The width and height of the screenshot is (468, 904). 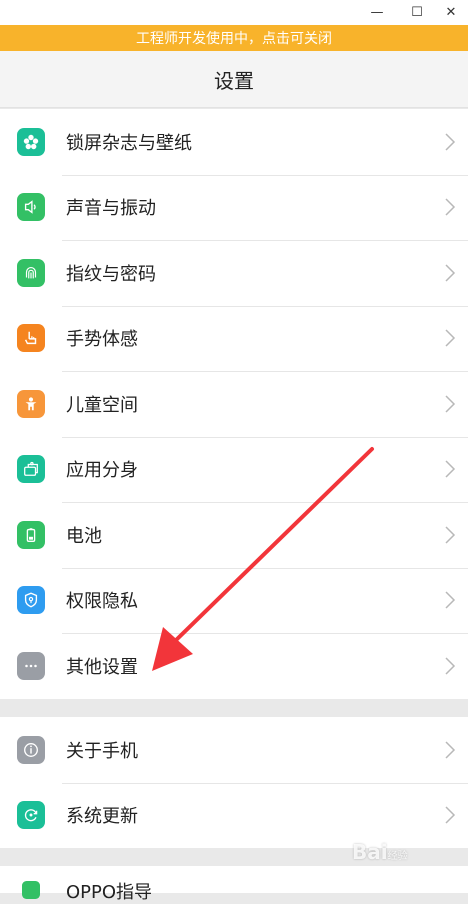 What do you see at coordinates (31, 403) in the screenshot?
I see `child-icon` at bounding box center [31, 403].